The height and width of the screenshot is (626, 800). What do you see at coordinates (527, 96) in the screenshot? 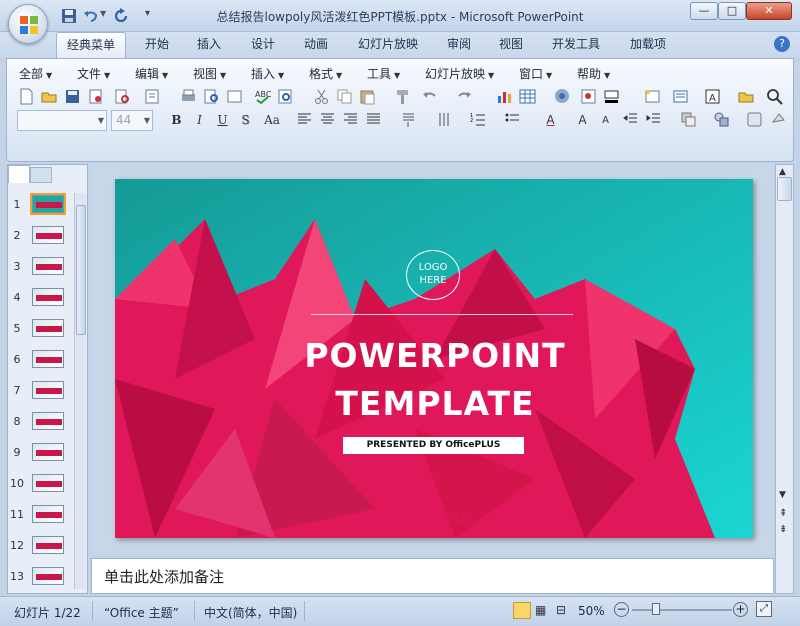
I see `insert-table-icon` at bounding box center [527, 96].